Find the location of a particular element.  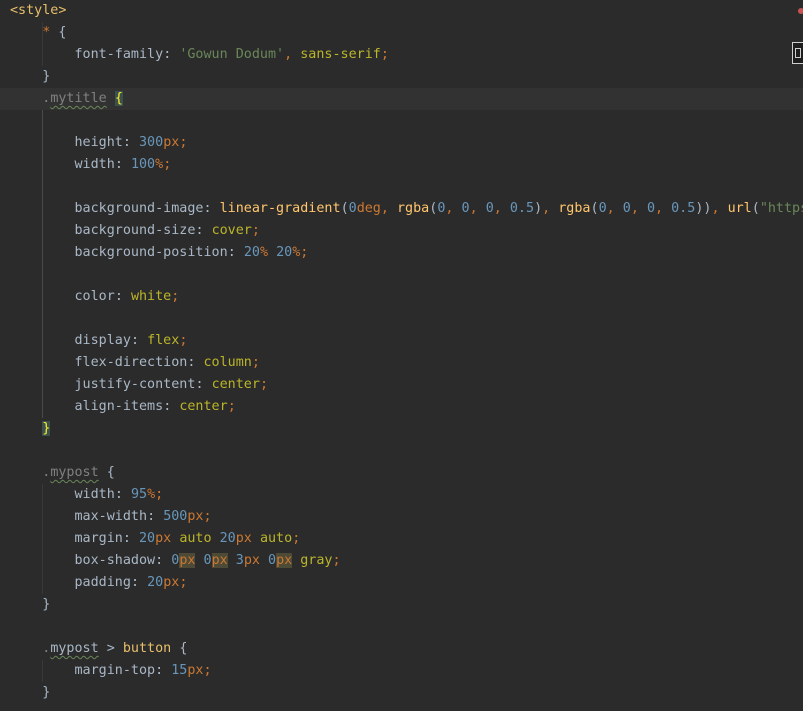

code-line: padding: 20px; is located at coordinates (401, 583).